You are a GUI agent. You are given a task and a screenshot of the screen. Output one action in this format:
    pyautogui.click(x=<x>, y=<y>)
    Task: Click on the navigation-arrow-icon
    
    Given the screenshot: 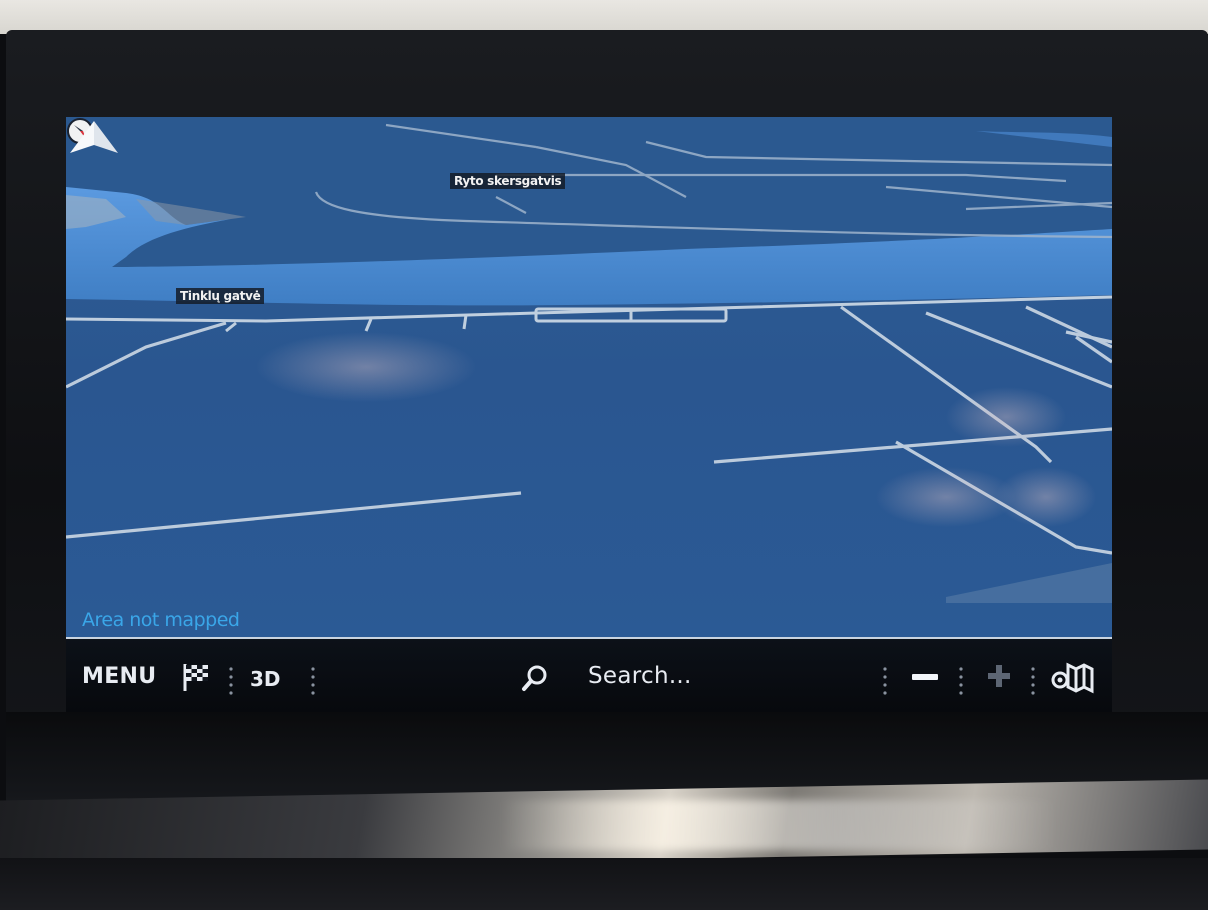 What is the action you would take?
    pyautogui.click(x=94, y=137)
    